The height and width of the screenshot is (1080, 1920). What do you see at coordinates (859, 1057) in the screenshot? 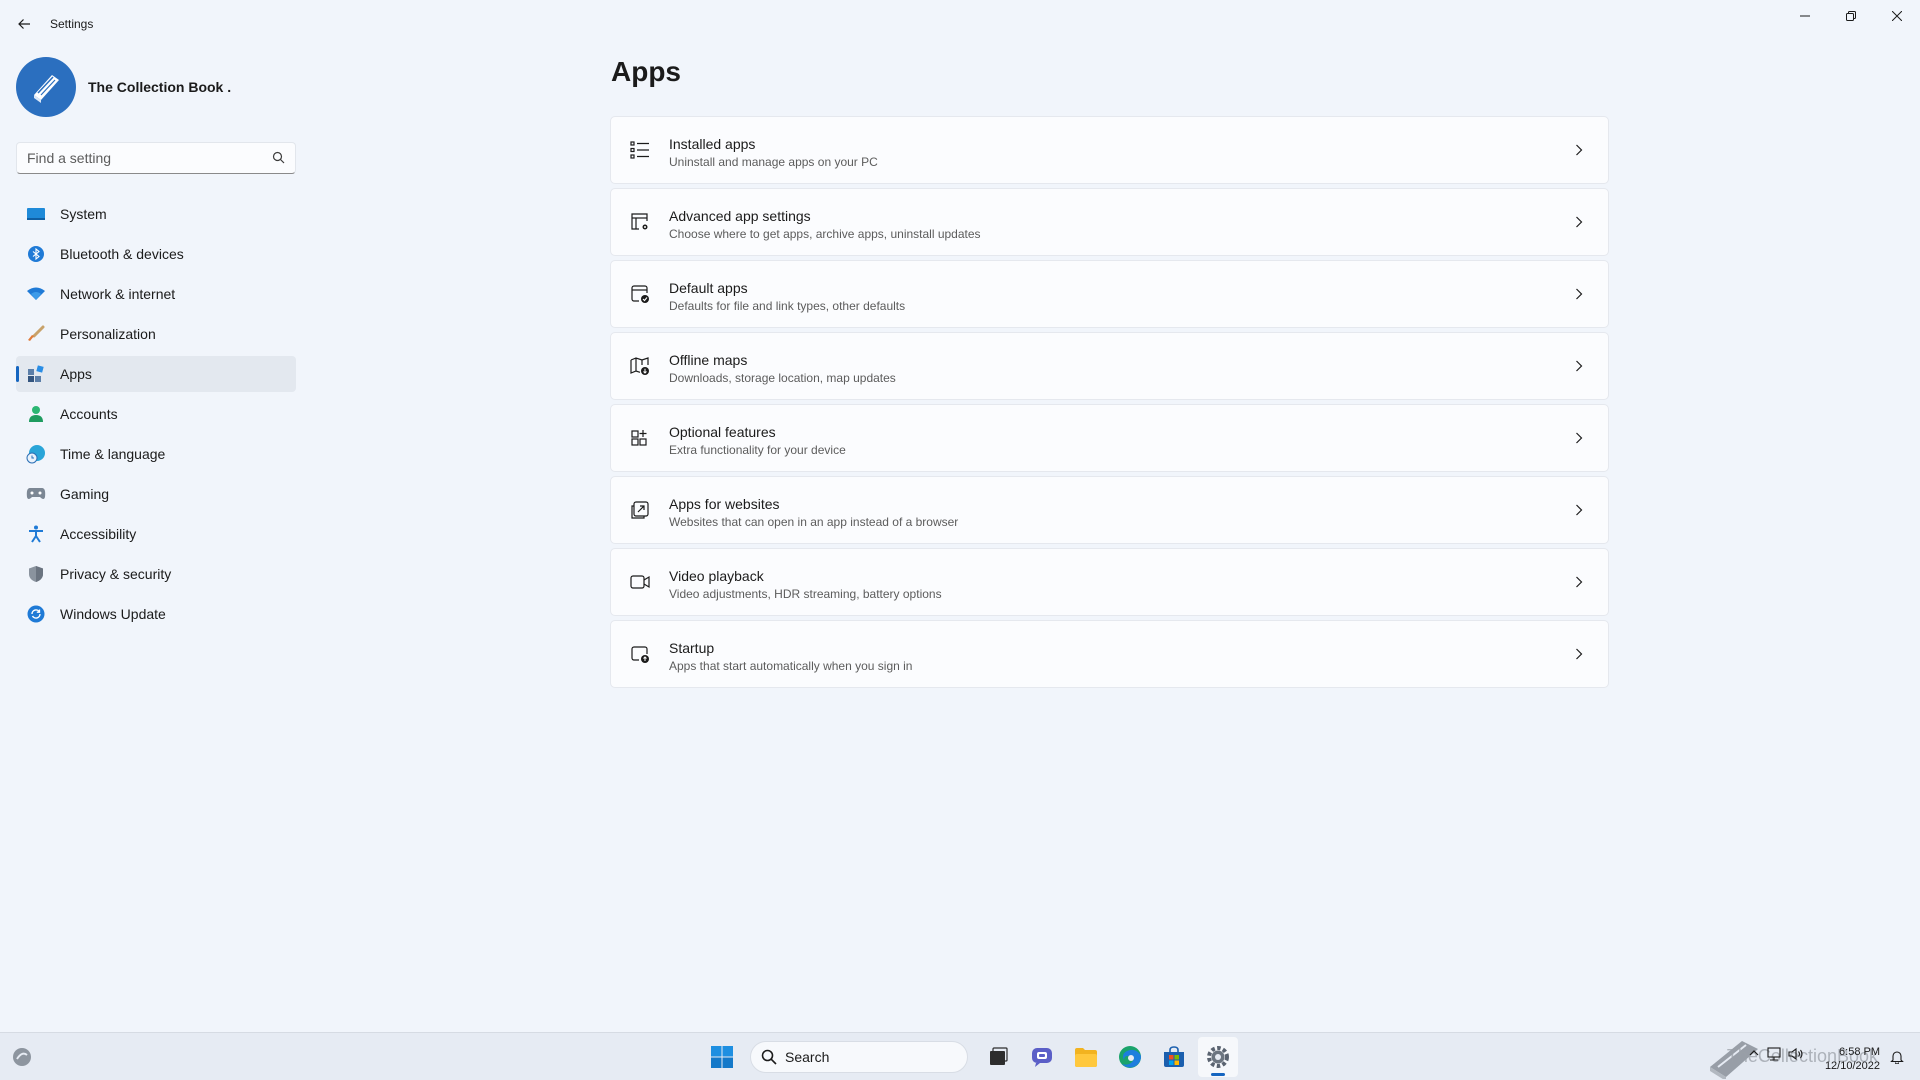
I see `taskbar-search: Search` at bounding box center [859, 1057].